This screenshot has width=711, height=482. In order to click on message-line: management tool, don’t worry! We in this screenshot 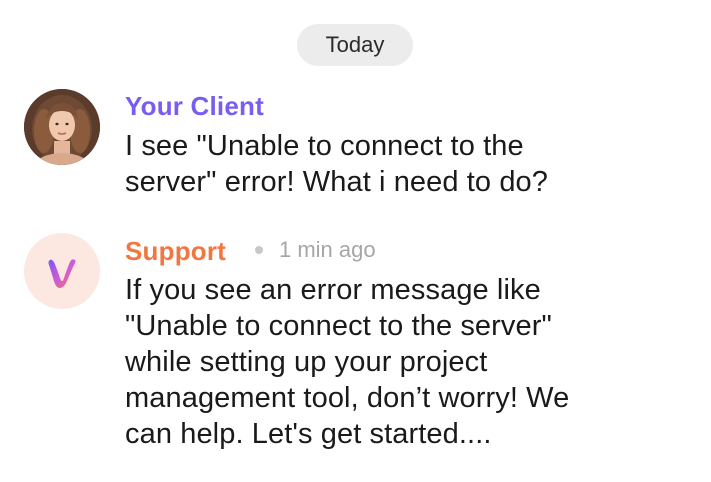, I will do `click(347, 398)`.